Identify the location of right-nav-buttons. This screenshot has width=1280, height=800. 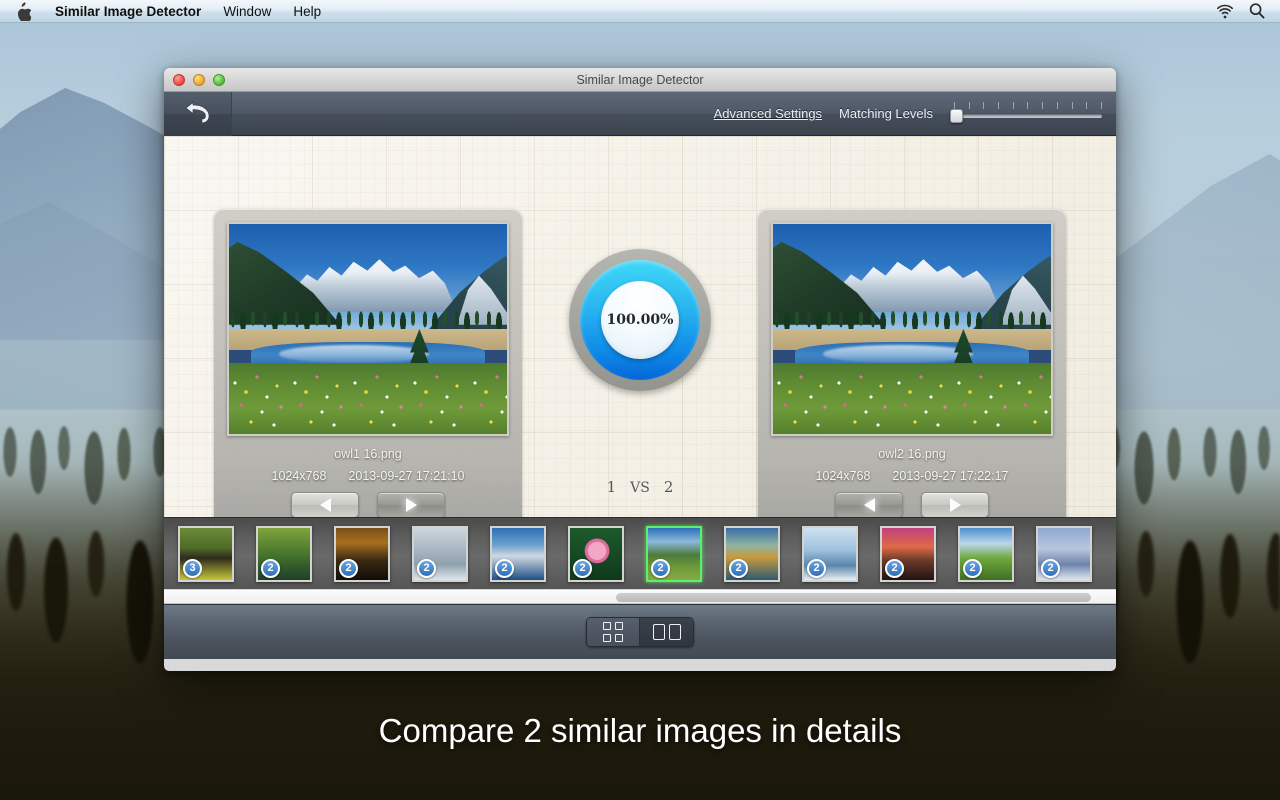
(912, 505).